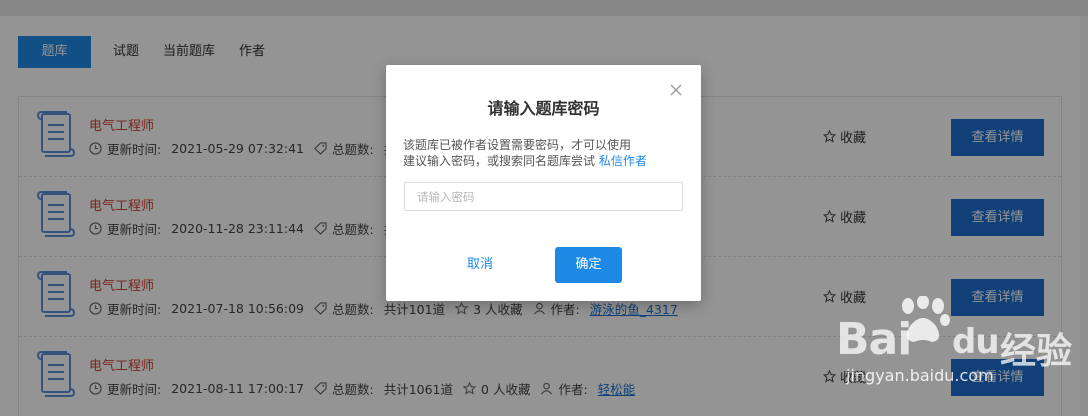  What do you see at coordinates (1036, 351) in the screenshot?
I see `watermark-jingyan: 经验` at bounding box center [1036, 351].